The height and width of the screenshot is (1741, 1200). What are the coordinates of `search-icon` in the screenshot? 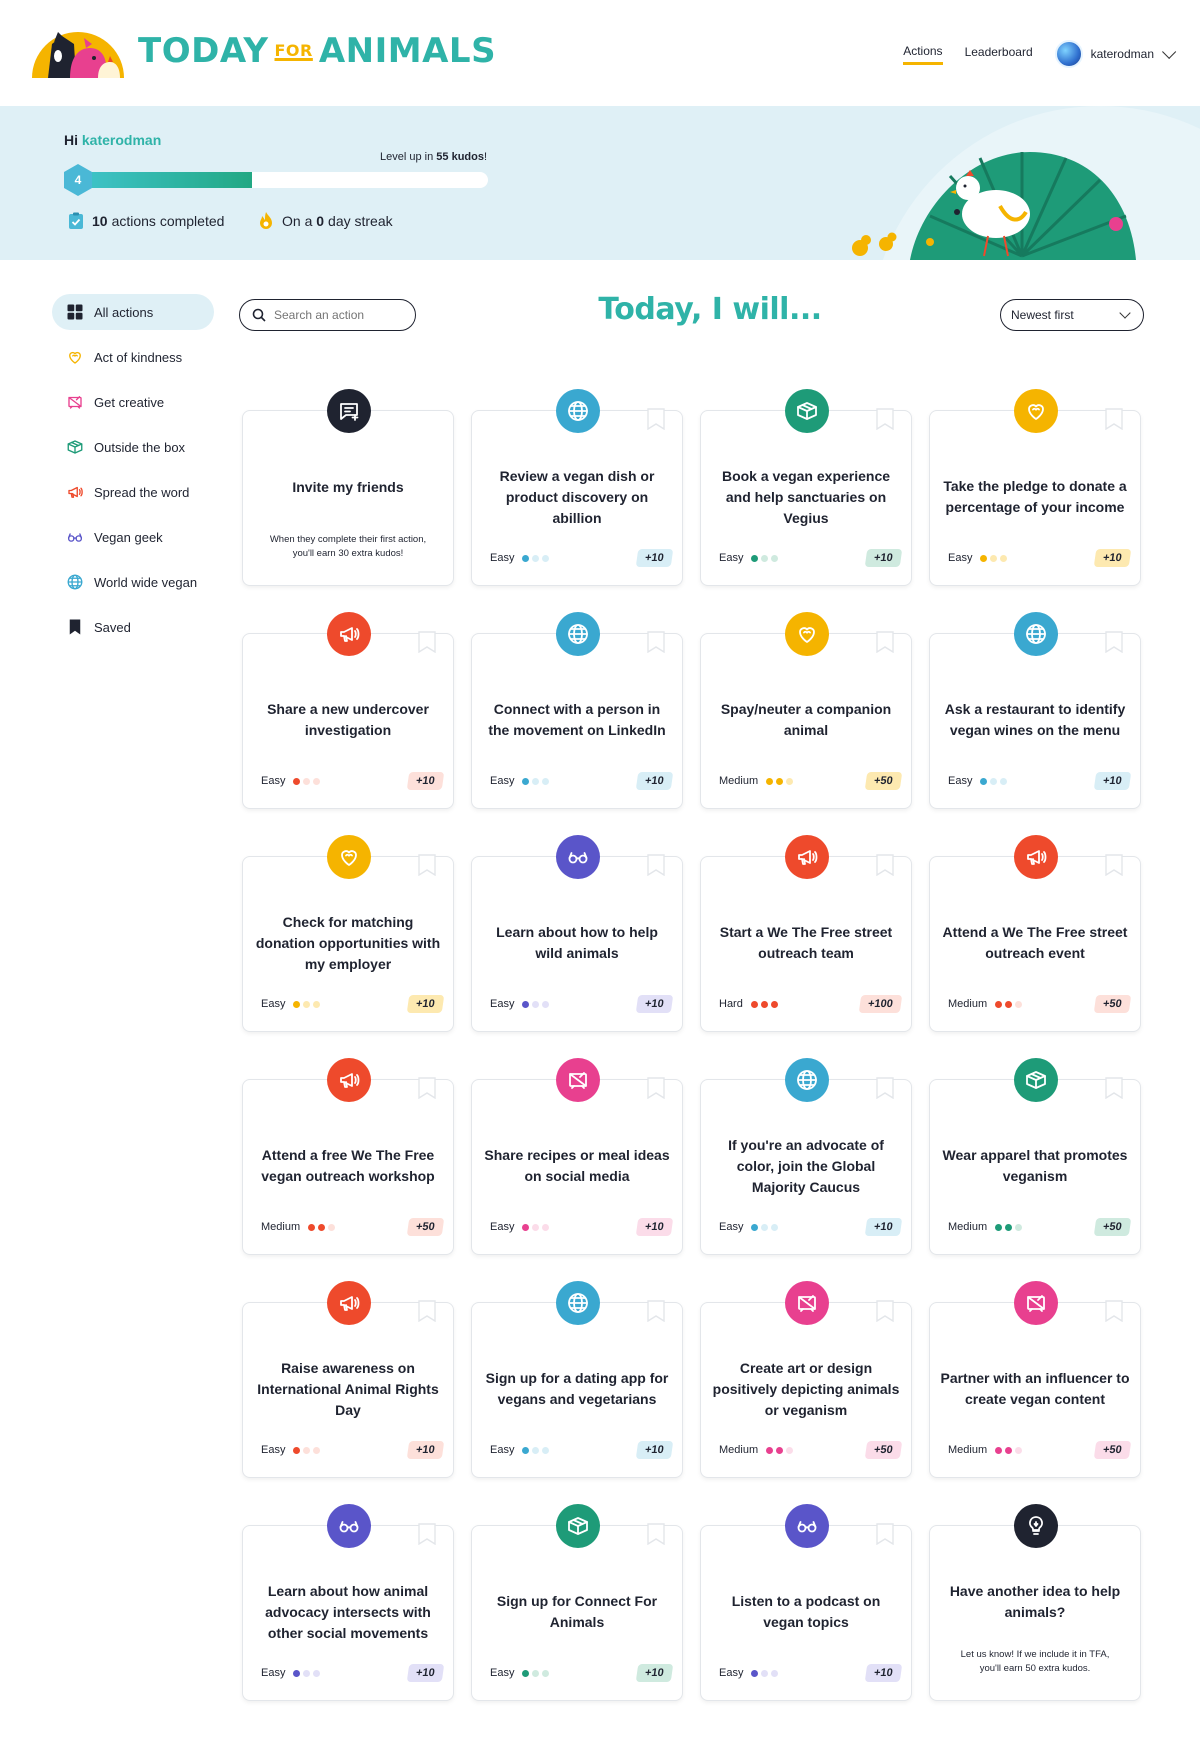 It's located at (259, 315).